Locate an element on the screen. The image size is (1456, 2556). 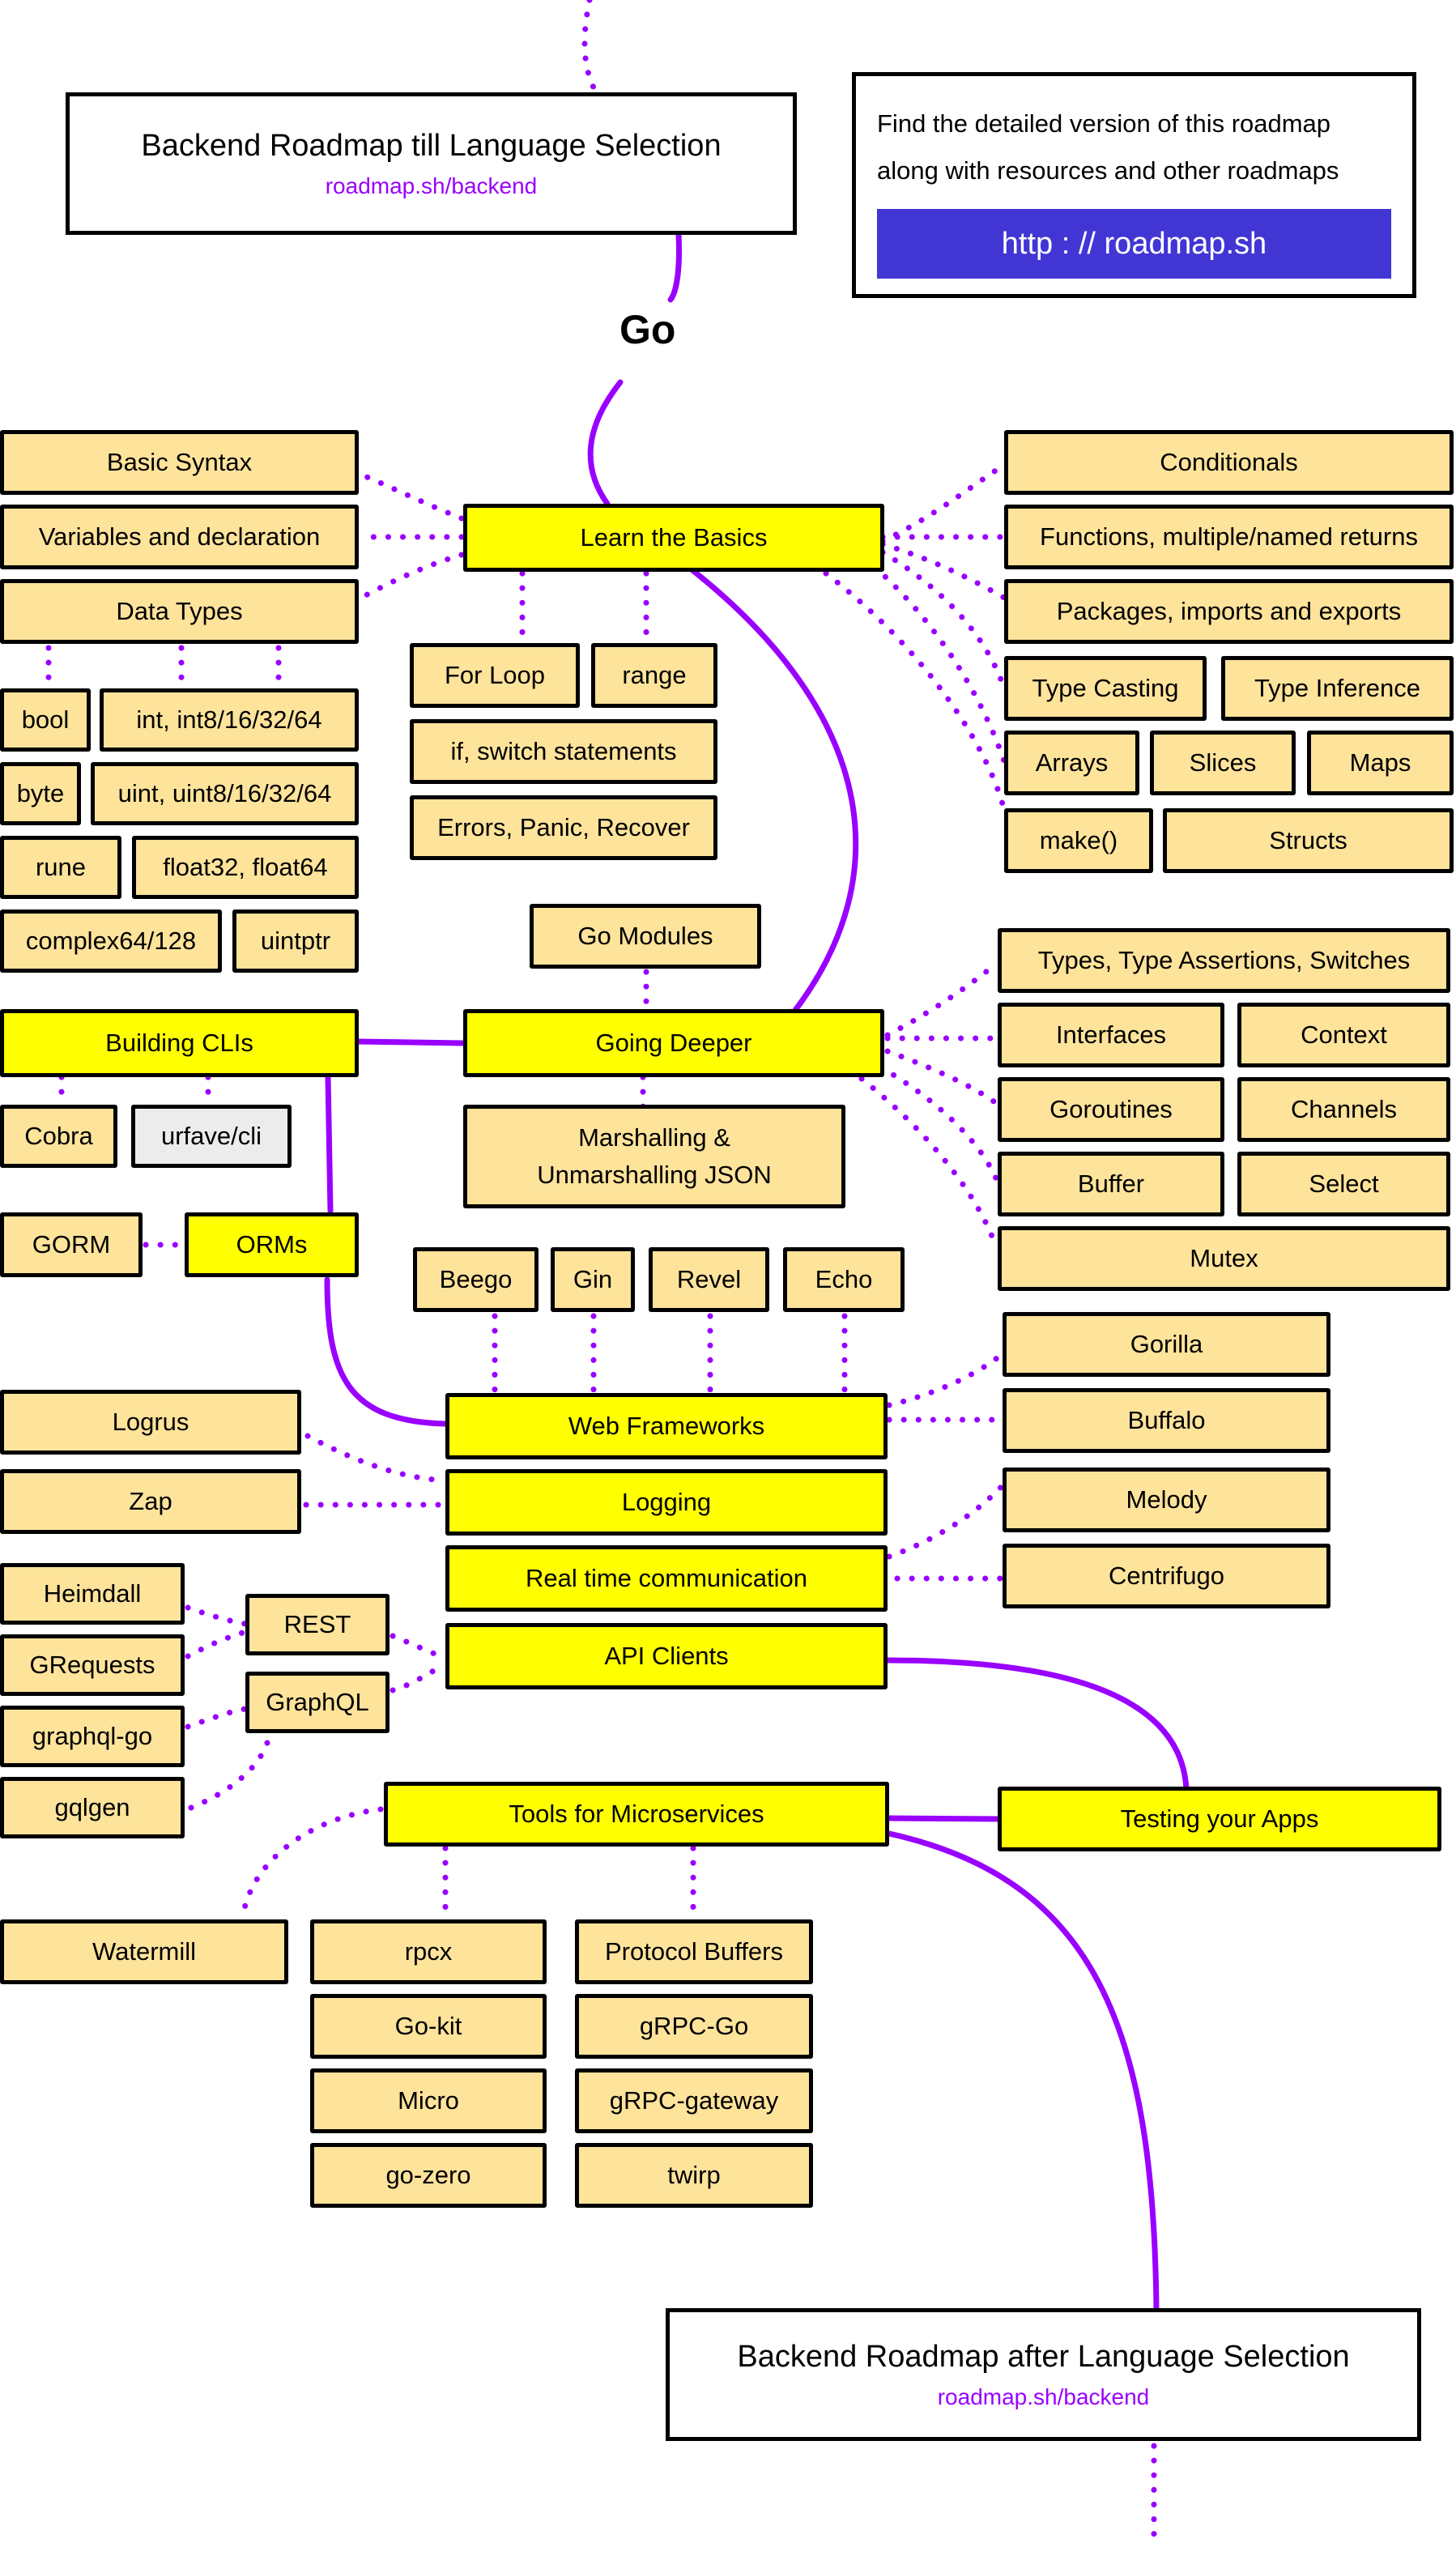
edge-web-gorilla is located at coordinates (946, 1379).